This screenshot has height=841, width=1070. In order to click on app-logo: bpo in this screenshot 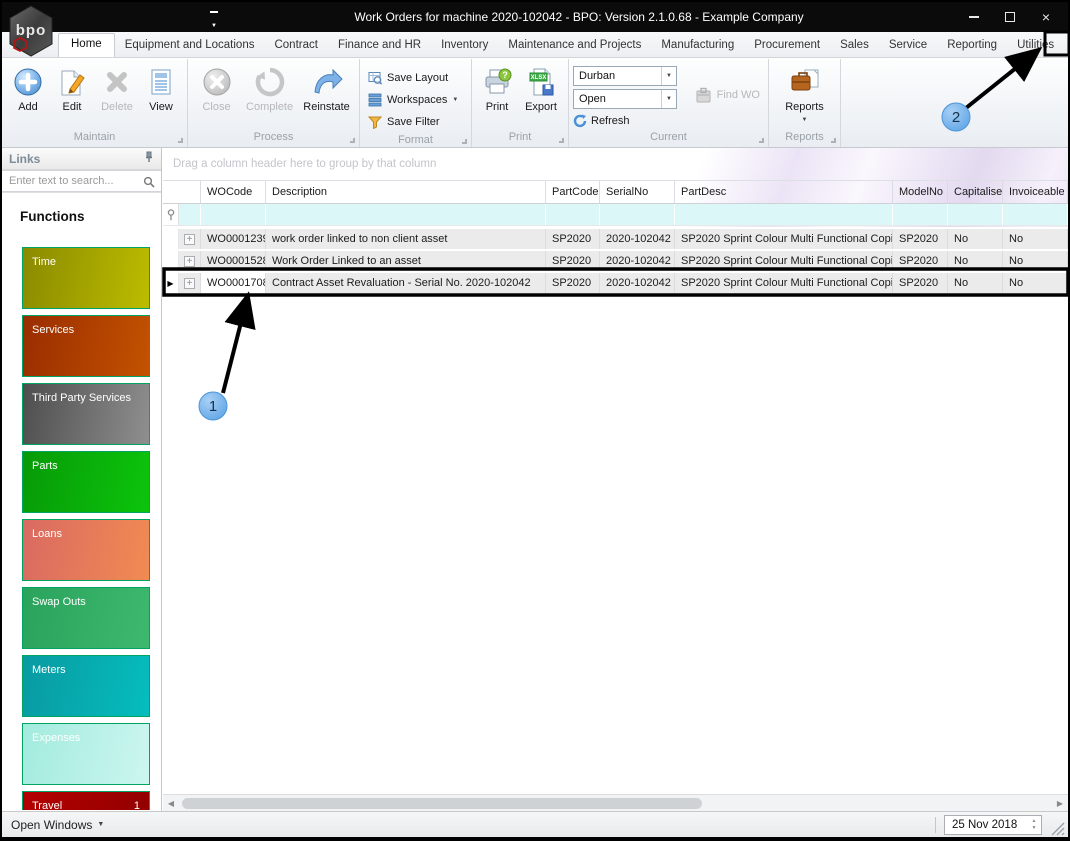, I will do `click(31, 33)`.